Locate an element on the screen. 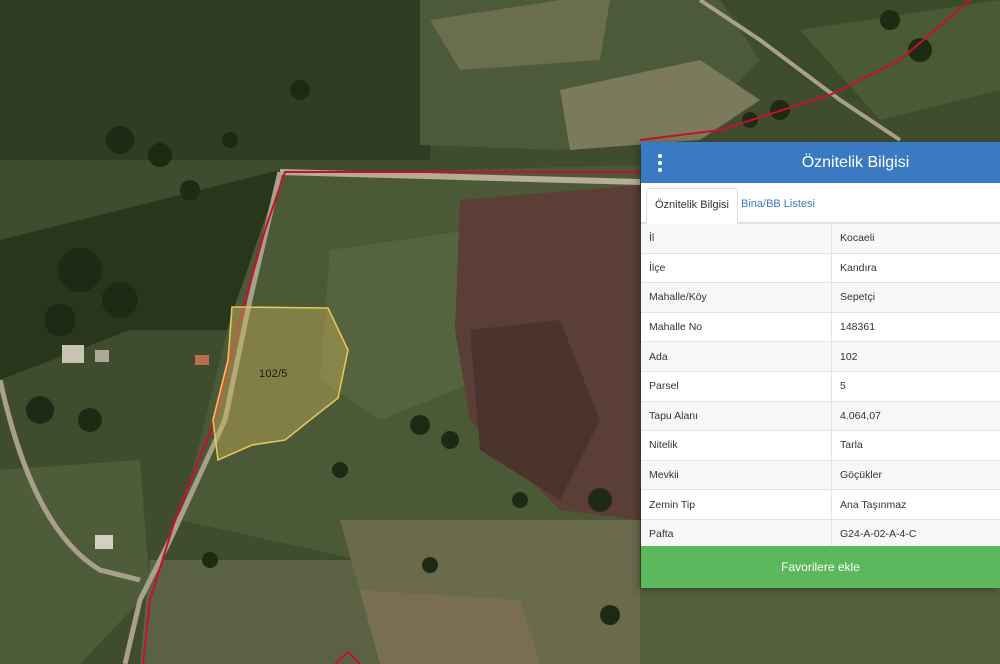 This screenshot has width=1000, height=664. attribute-value: Kandıra is located at coordinates (915, 267).